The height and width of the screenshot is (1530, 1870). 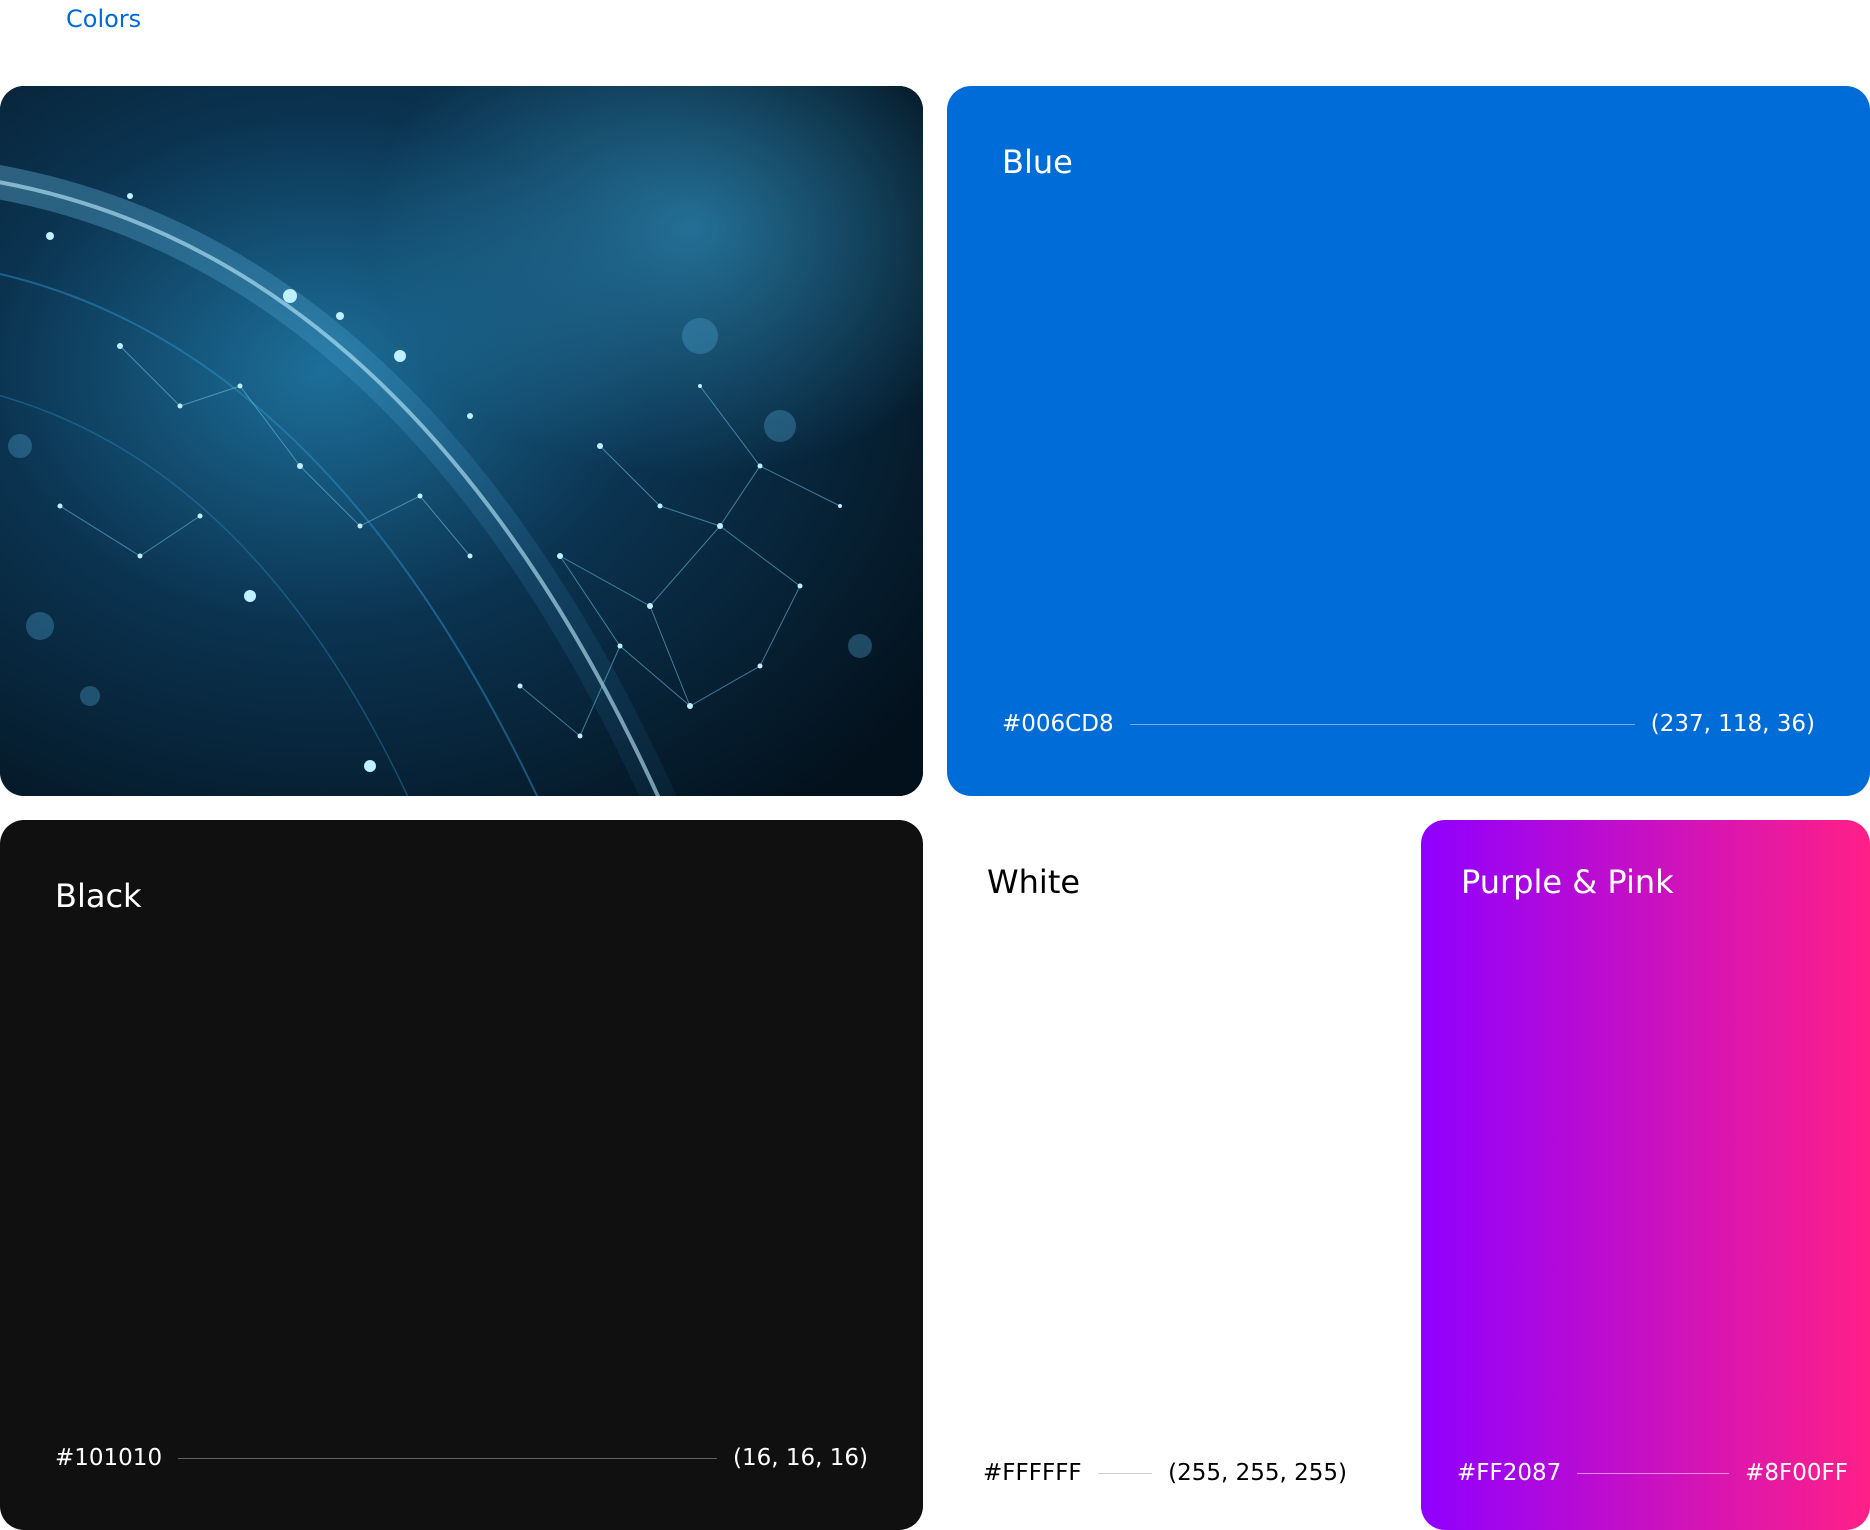 I want to click on color-values: #101010 (16, 16, 16), so click(x=461, y=1458).